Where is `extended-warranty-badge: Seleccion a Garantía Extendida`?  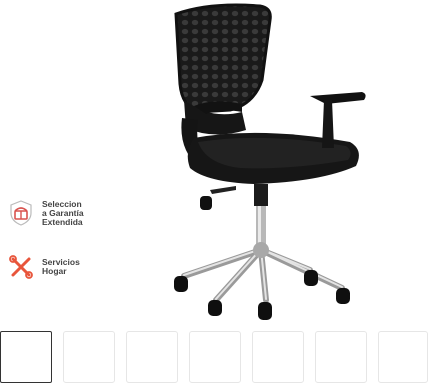 extended-warranty-badge: Seleccion a Garantía Extendida is located at coordinates (45, 213).